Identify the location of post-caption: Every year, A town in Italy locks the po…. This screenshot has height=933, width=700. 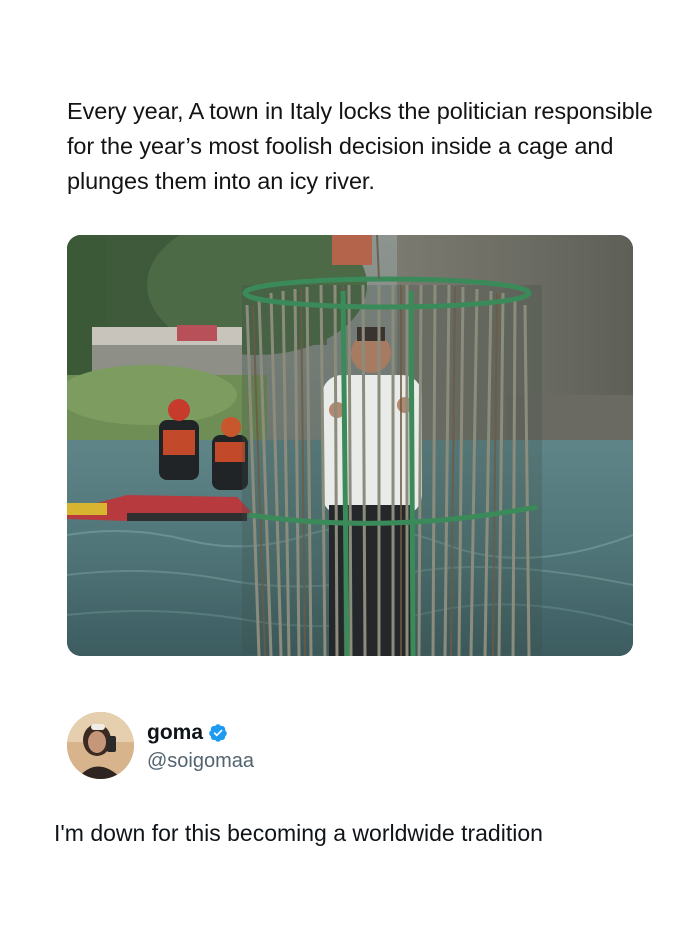
(360, 146).